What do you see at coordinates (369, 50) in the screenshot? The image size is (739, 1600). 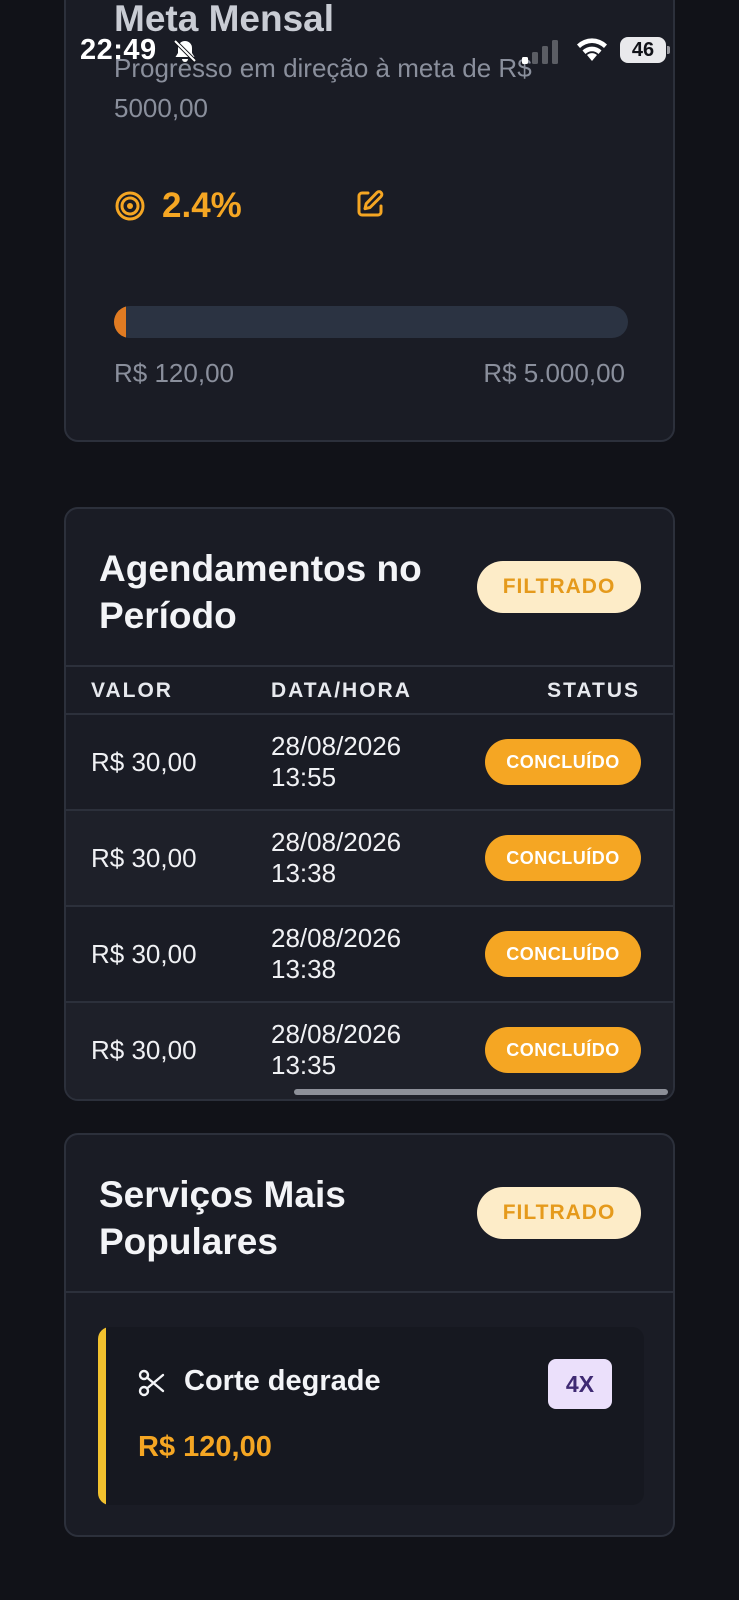 I see `status-bar: 22:49 46` at bounding box center [369, 50].